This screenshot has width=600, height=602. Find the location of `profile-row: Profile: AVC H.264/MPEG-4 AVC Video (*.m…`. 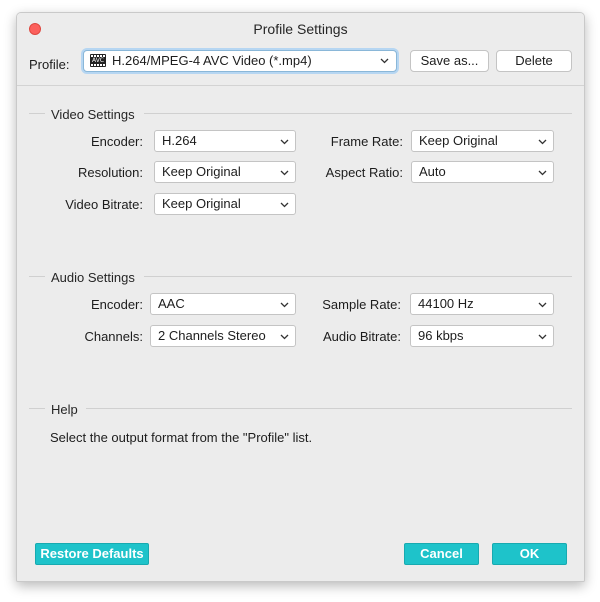

profile-row: Profile: AVC H.264/MPEG-4 AVC Video (*.m… is located at coordinates (300, 65).